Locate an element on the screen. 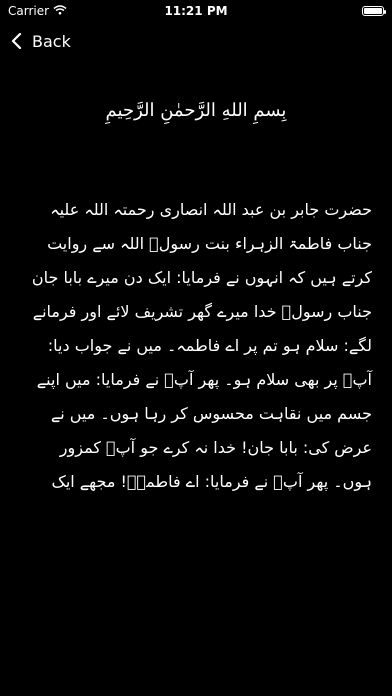 The width and height of the screenshot is (392, 696). wifi-icon is located at coordinates (60, 11).